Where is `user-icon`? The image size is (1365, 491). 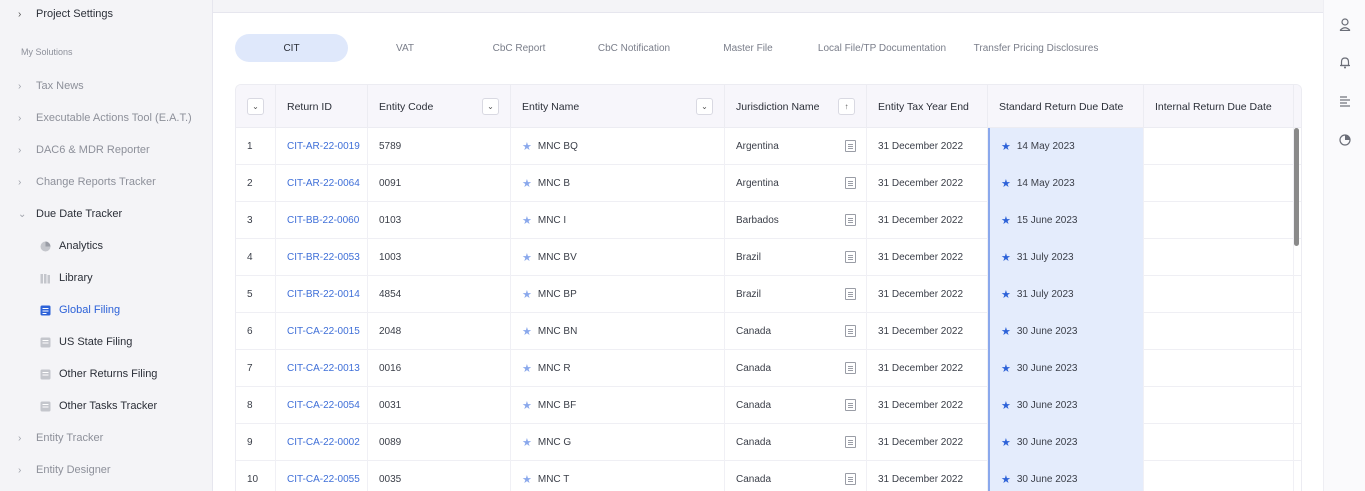 user-icon is located at coordinates (1345, 24).